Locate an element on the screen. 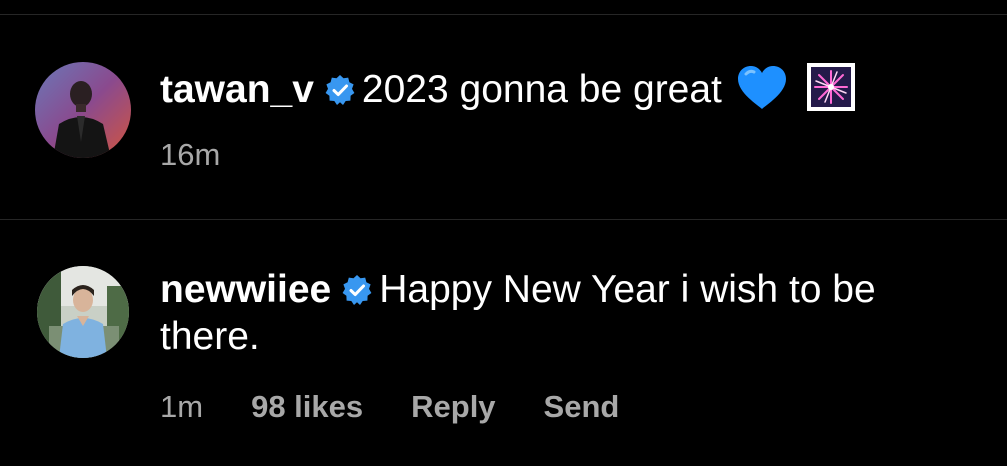 This screenshot has height=466, width=1007. timestamp: 1m is located at coordinates (181, 406).